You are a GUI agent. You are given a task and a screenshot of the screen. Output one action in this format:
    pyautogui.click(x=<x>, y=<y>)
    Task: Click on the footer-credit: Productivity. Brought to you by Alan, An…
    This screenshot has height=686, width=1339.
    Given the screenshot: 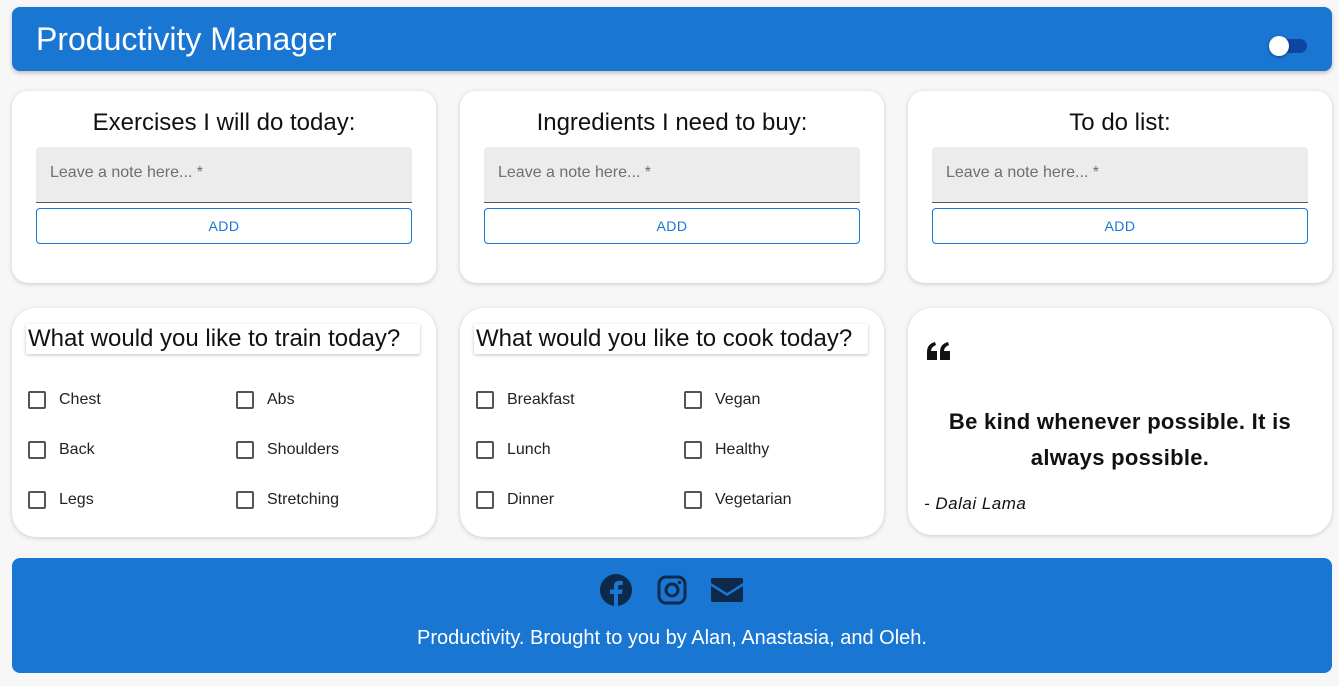 What is the action you would take?
    pyautogui.click(x=672, y=638)
    